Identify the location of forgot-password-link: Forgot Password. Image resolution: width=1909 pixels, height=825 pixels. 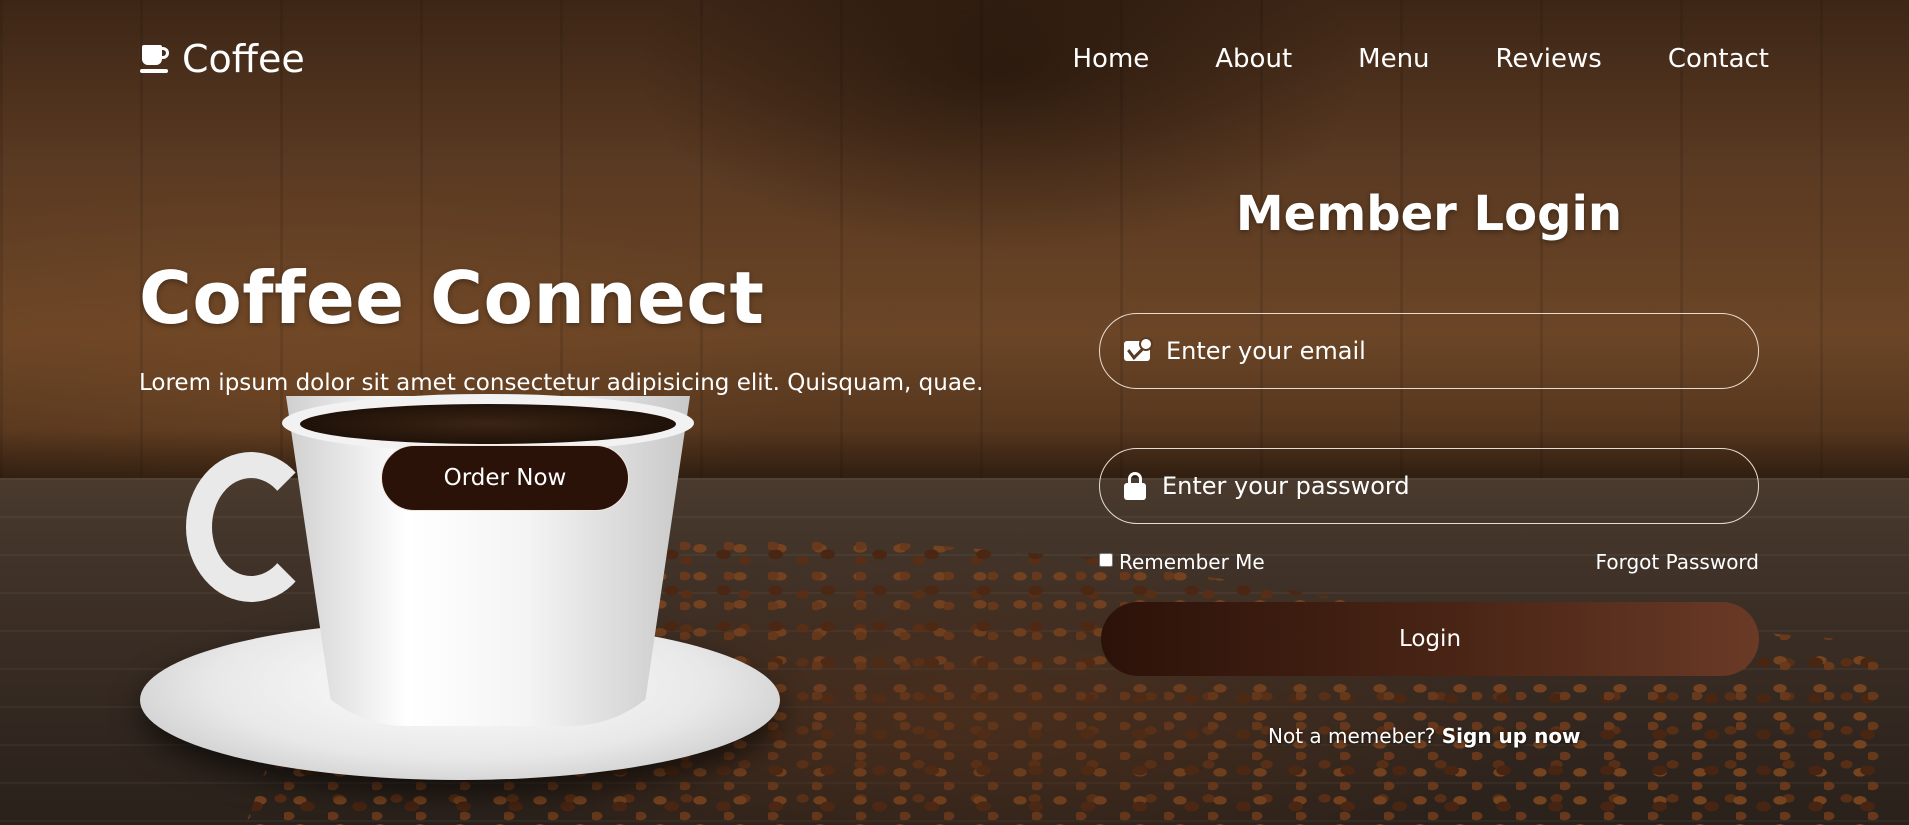
(1677, 562).